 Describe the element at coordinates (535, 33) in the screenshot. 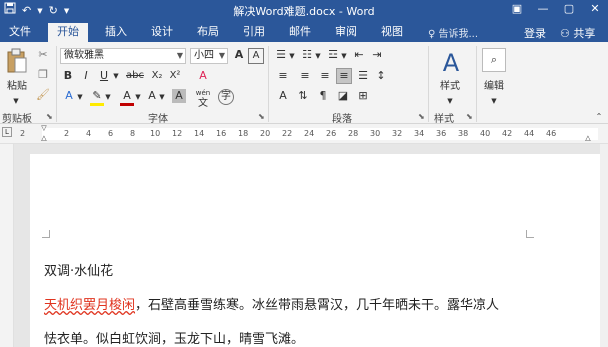

I see `login-button: 登录` at that location.